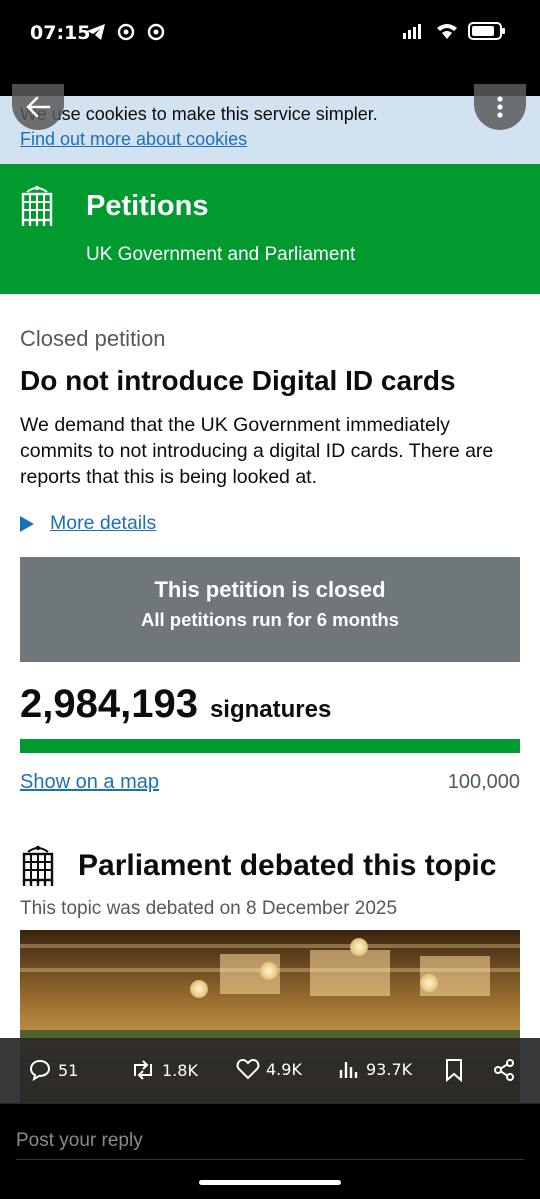 This screenshot has width=540, height=1199. Describe the element at coordinates (221, 254) in the screenshot. I see `site-subtitle: UK Government and Parliament` at that location.